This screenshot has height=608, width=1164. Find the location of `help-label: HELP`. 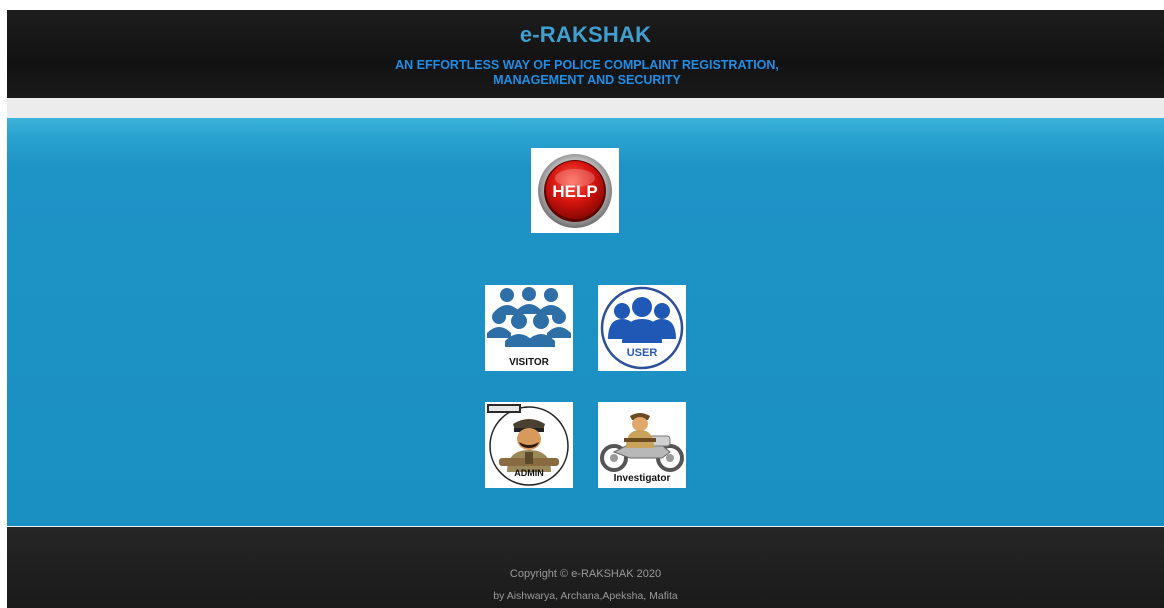

help-label: HELP is located at coordinates (574, 191).